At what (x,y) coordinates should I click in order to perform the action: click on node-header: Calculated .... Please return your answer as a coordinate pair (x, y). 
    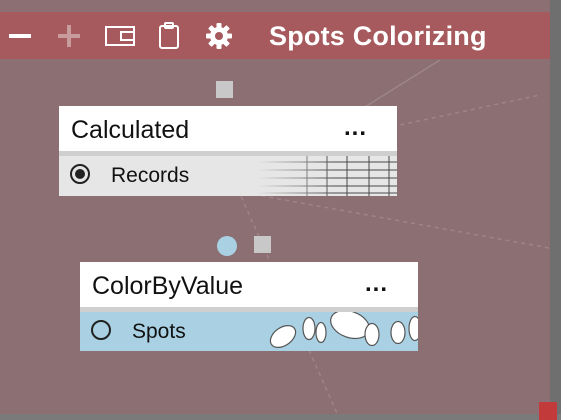
    Looking at the image, I should click on (228, 131).